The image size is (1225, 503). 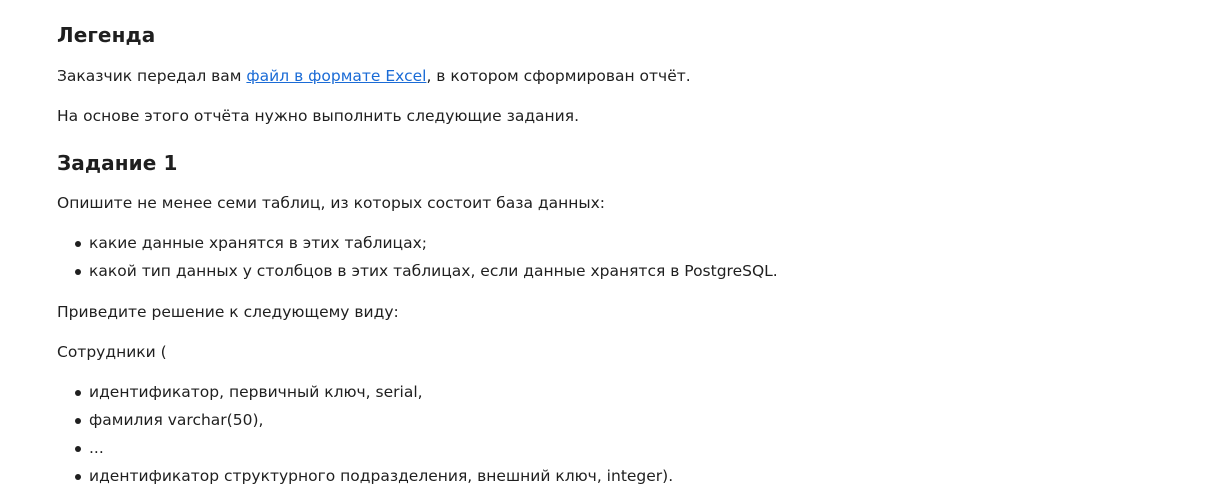 What do you see at coordinates (558, 76) in the screenshot?
I see `legend-paragraph-1-after: , в котором сформирован отчёт.` at bounding box center [558, 76].